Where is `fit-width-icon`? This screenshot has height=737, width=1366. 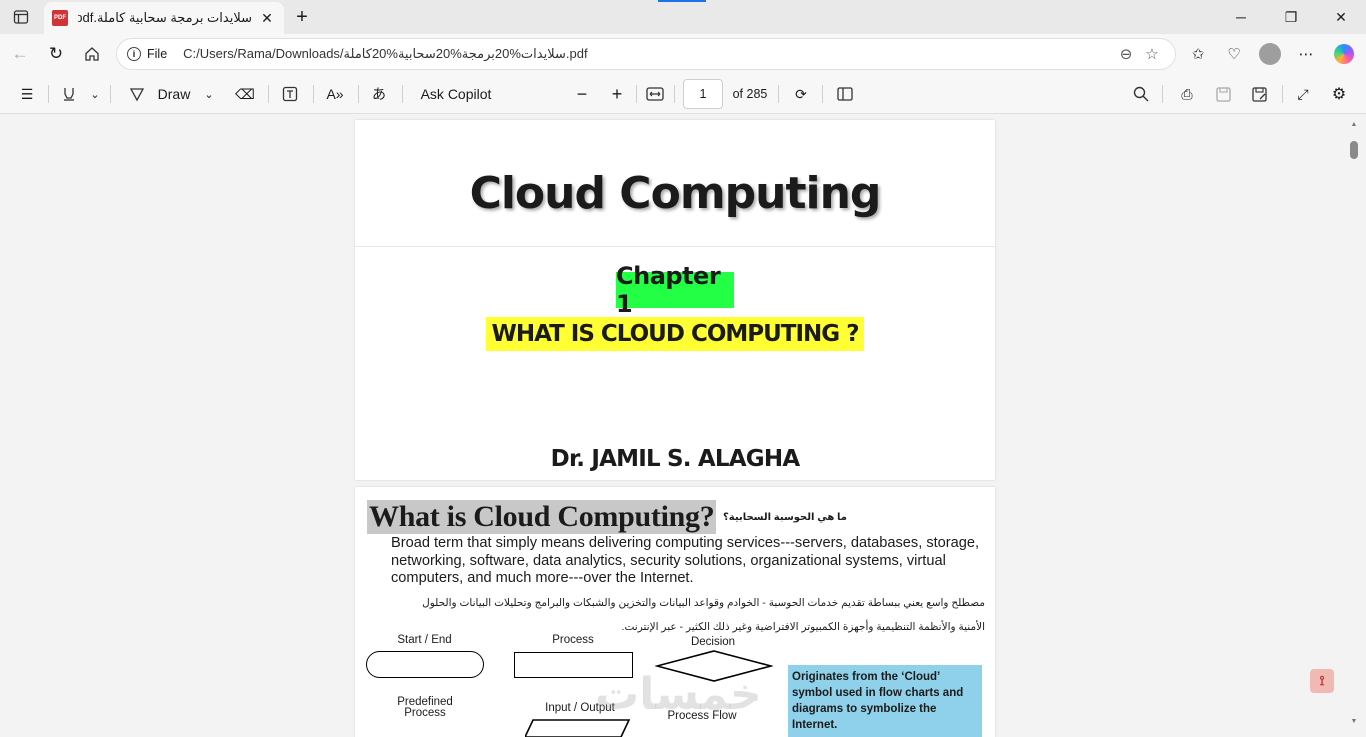
fit-width-icon is located at coordinates (655, 94).